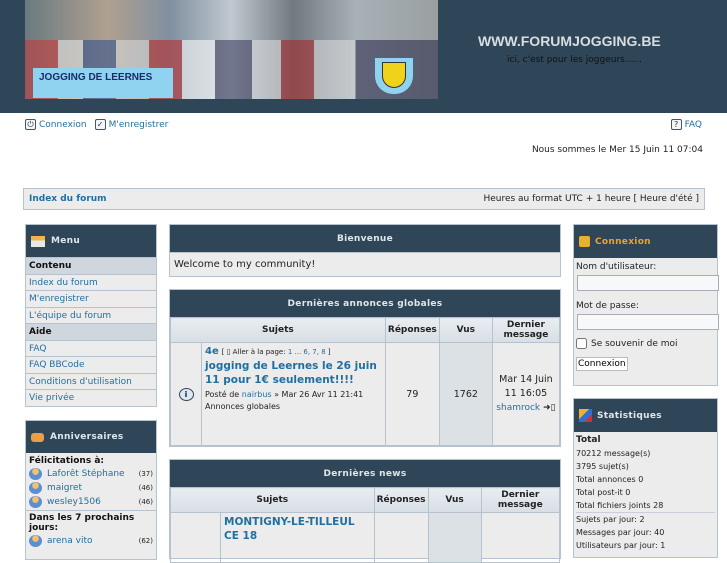  Describe the element at coordinates (80, 382) in the screenshot. I see `menu-item-terms: Conditions d'utilisation` at that location.